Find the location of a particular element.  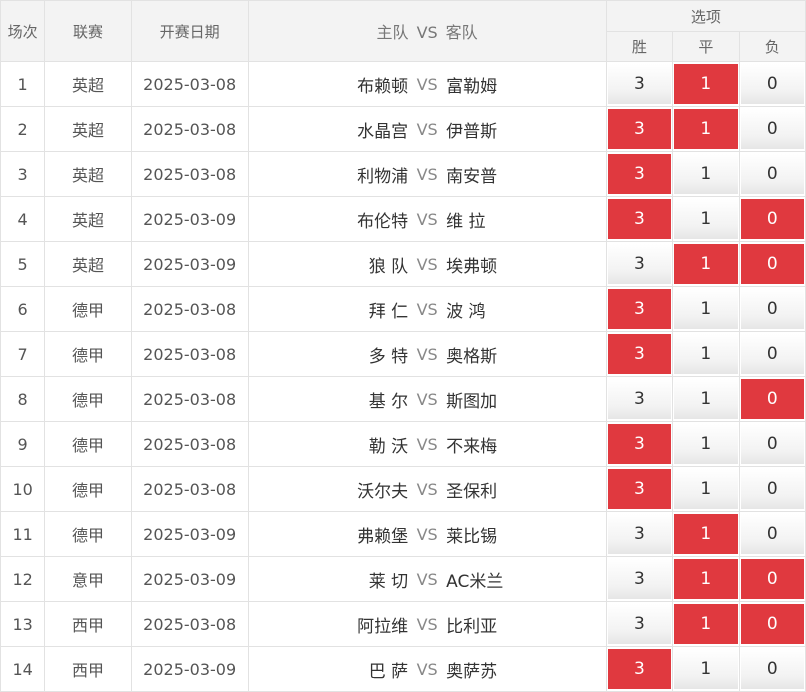

league-name: 英超 is located at coordinates (88, 264).